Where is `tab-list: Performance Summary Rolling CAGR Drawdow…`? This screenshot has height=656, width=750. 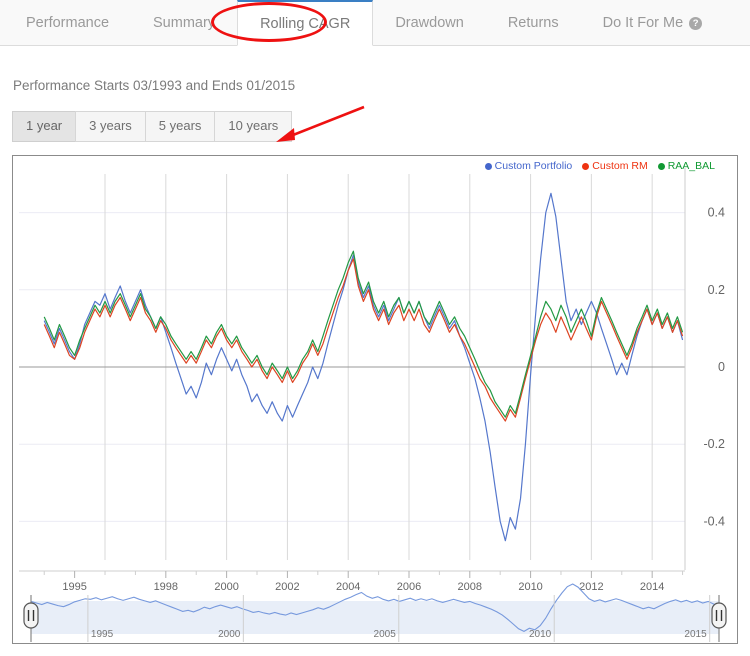 tab-list: Performance Summary Rolling CAGR Drawdow… is located at coordinates (375, 23).